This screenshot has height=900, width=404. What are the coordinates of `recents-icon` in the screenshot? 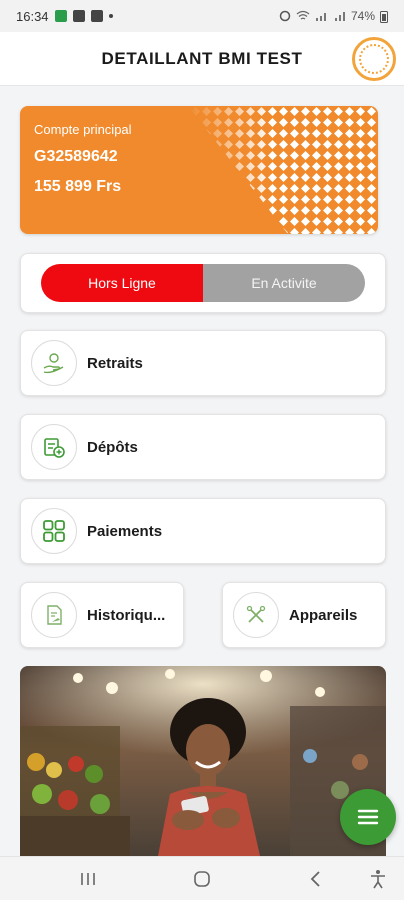 It's located at (88, 879).